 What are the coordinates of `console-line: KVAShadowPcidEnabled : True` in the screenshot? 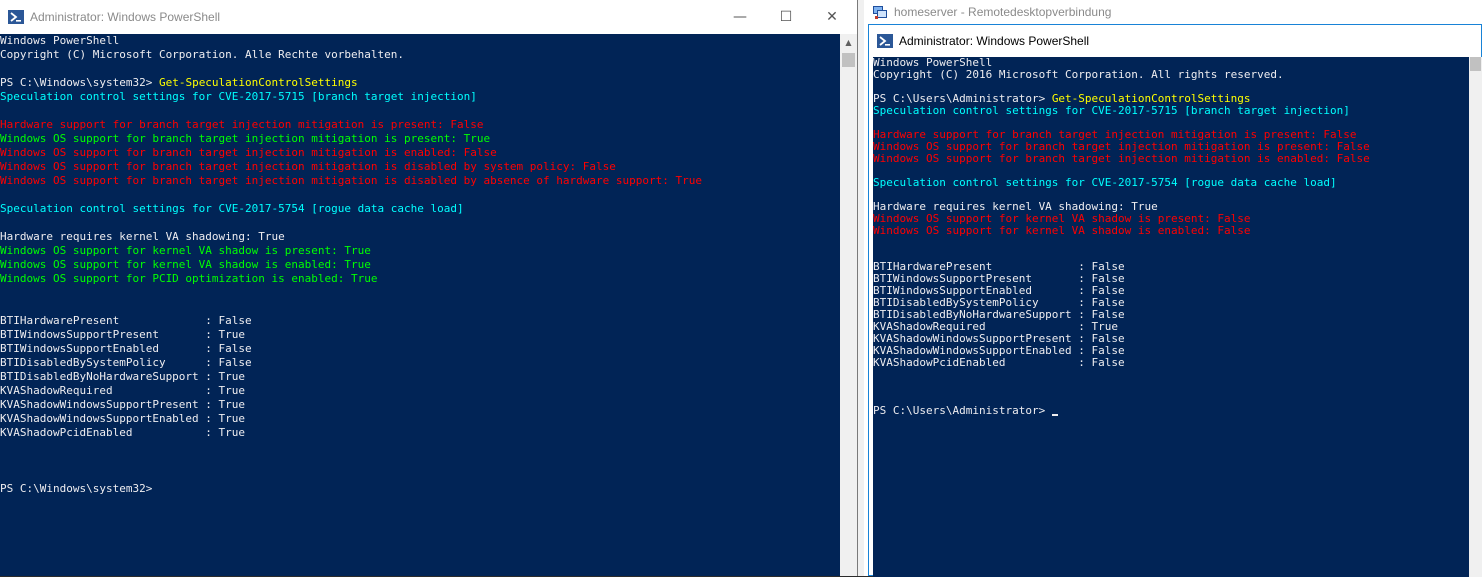 It's located at (420, 433).